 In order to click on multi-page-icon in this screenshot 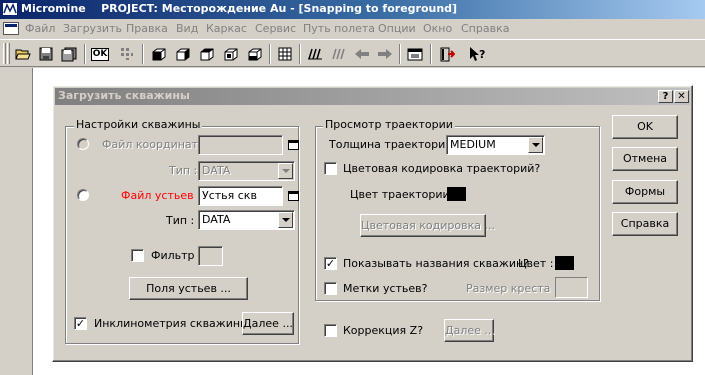, I will do `click(315, 54)`.